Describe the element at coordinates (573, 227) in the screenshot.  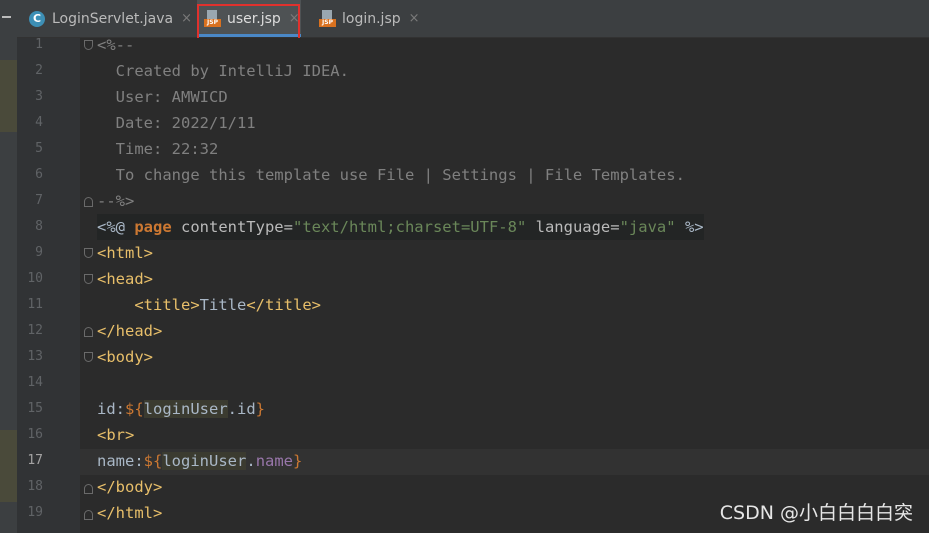
I see `attribute-name: language=` at that location.